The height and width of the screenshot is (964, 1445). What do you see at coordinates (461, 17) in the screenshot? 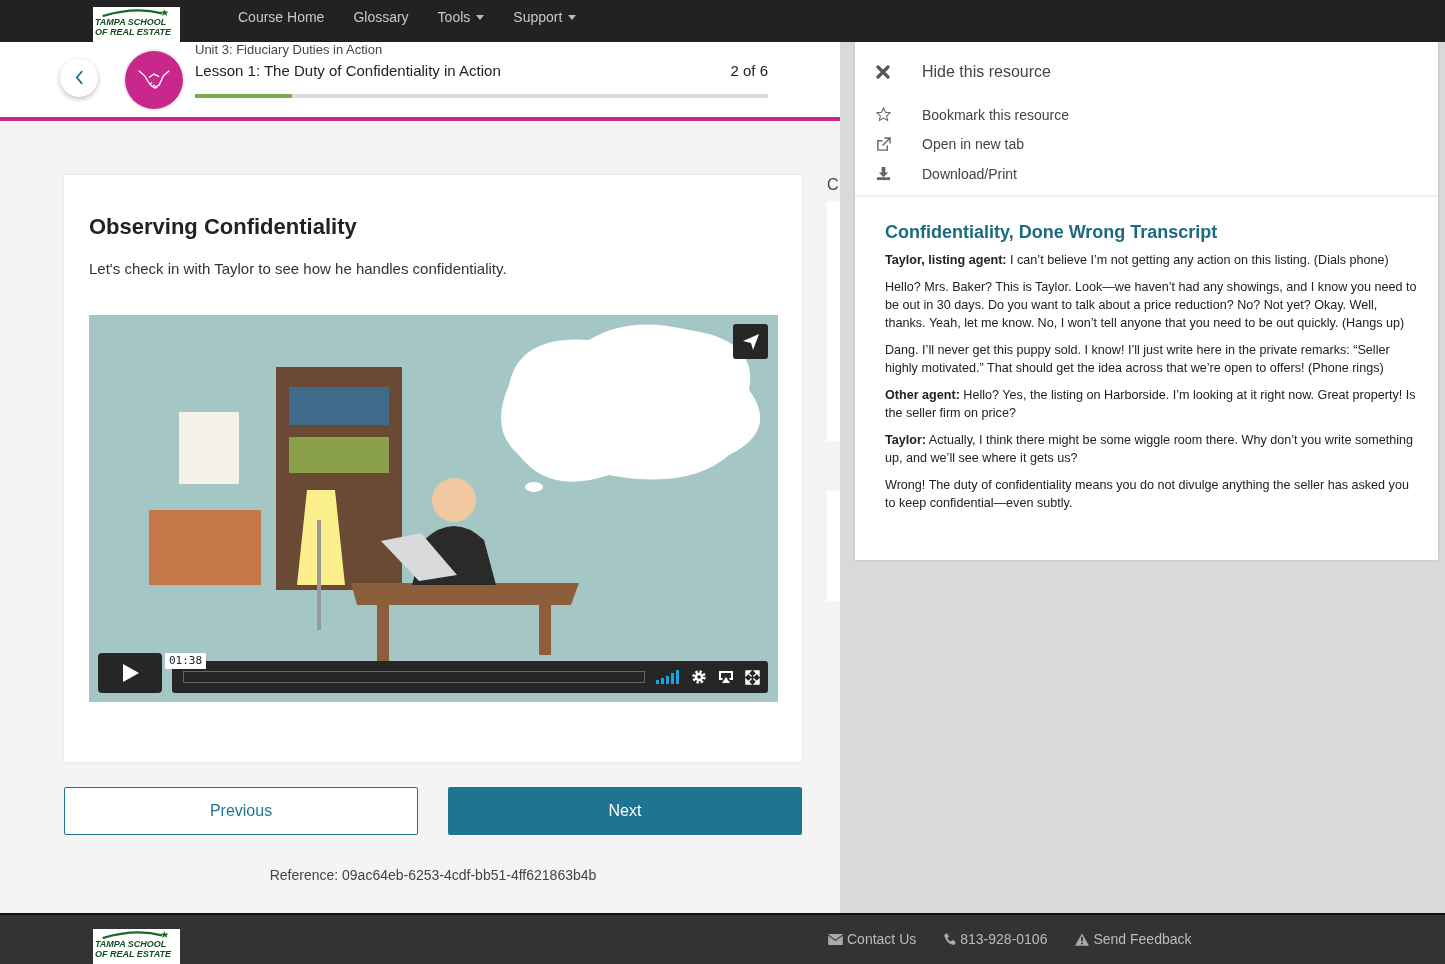
I see `nav-link: Tools` at bounding box center [461, 17].